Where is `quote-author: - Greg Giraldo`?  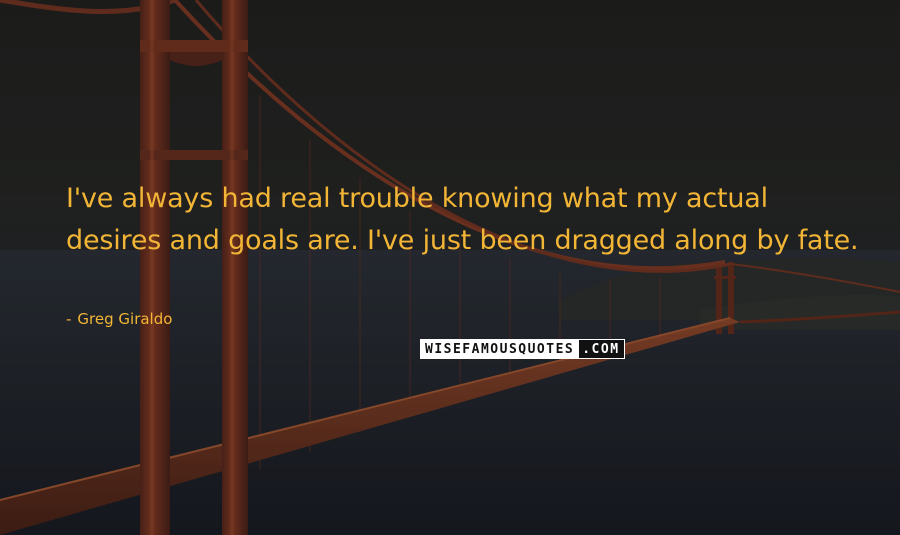
quote-author: - Greg Giraldo is located at coordinates (119, 319).